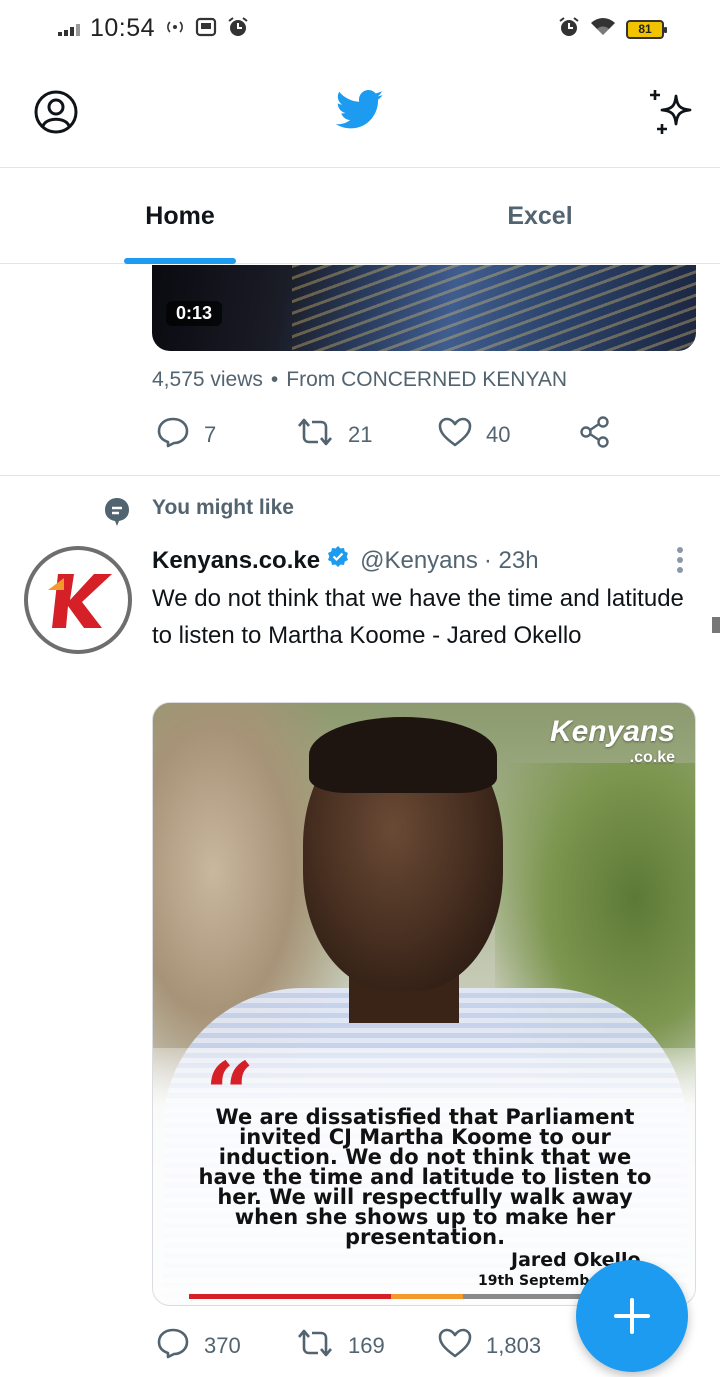 The width and height of the screenshot is (720, 1377). What do you see at coordinates (223, 507) in the screenshot?
I see `suggestion-label: You might like` at bounding box center [223, 507].